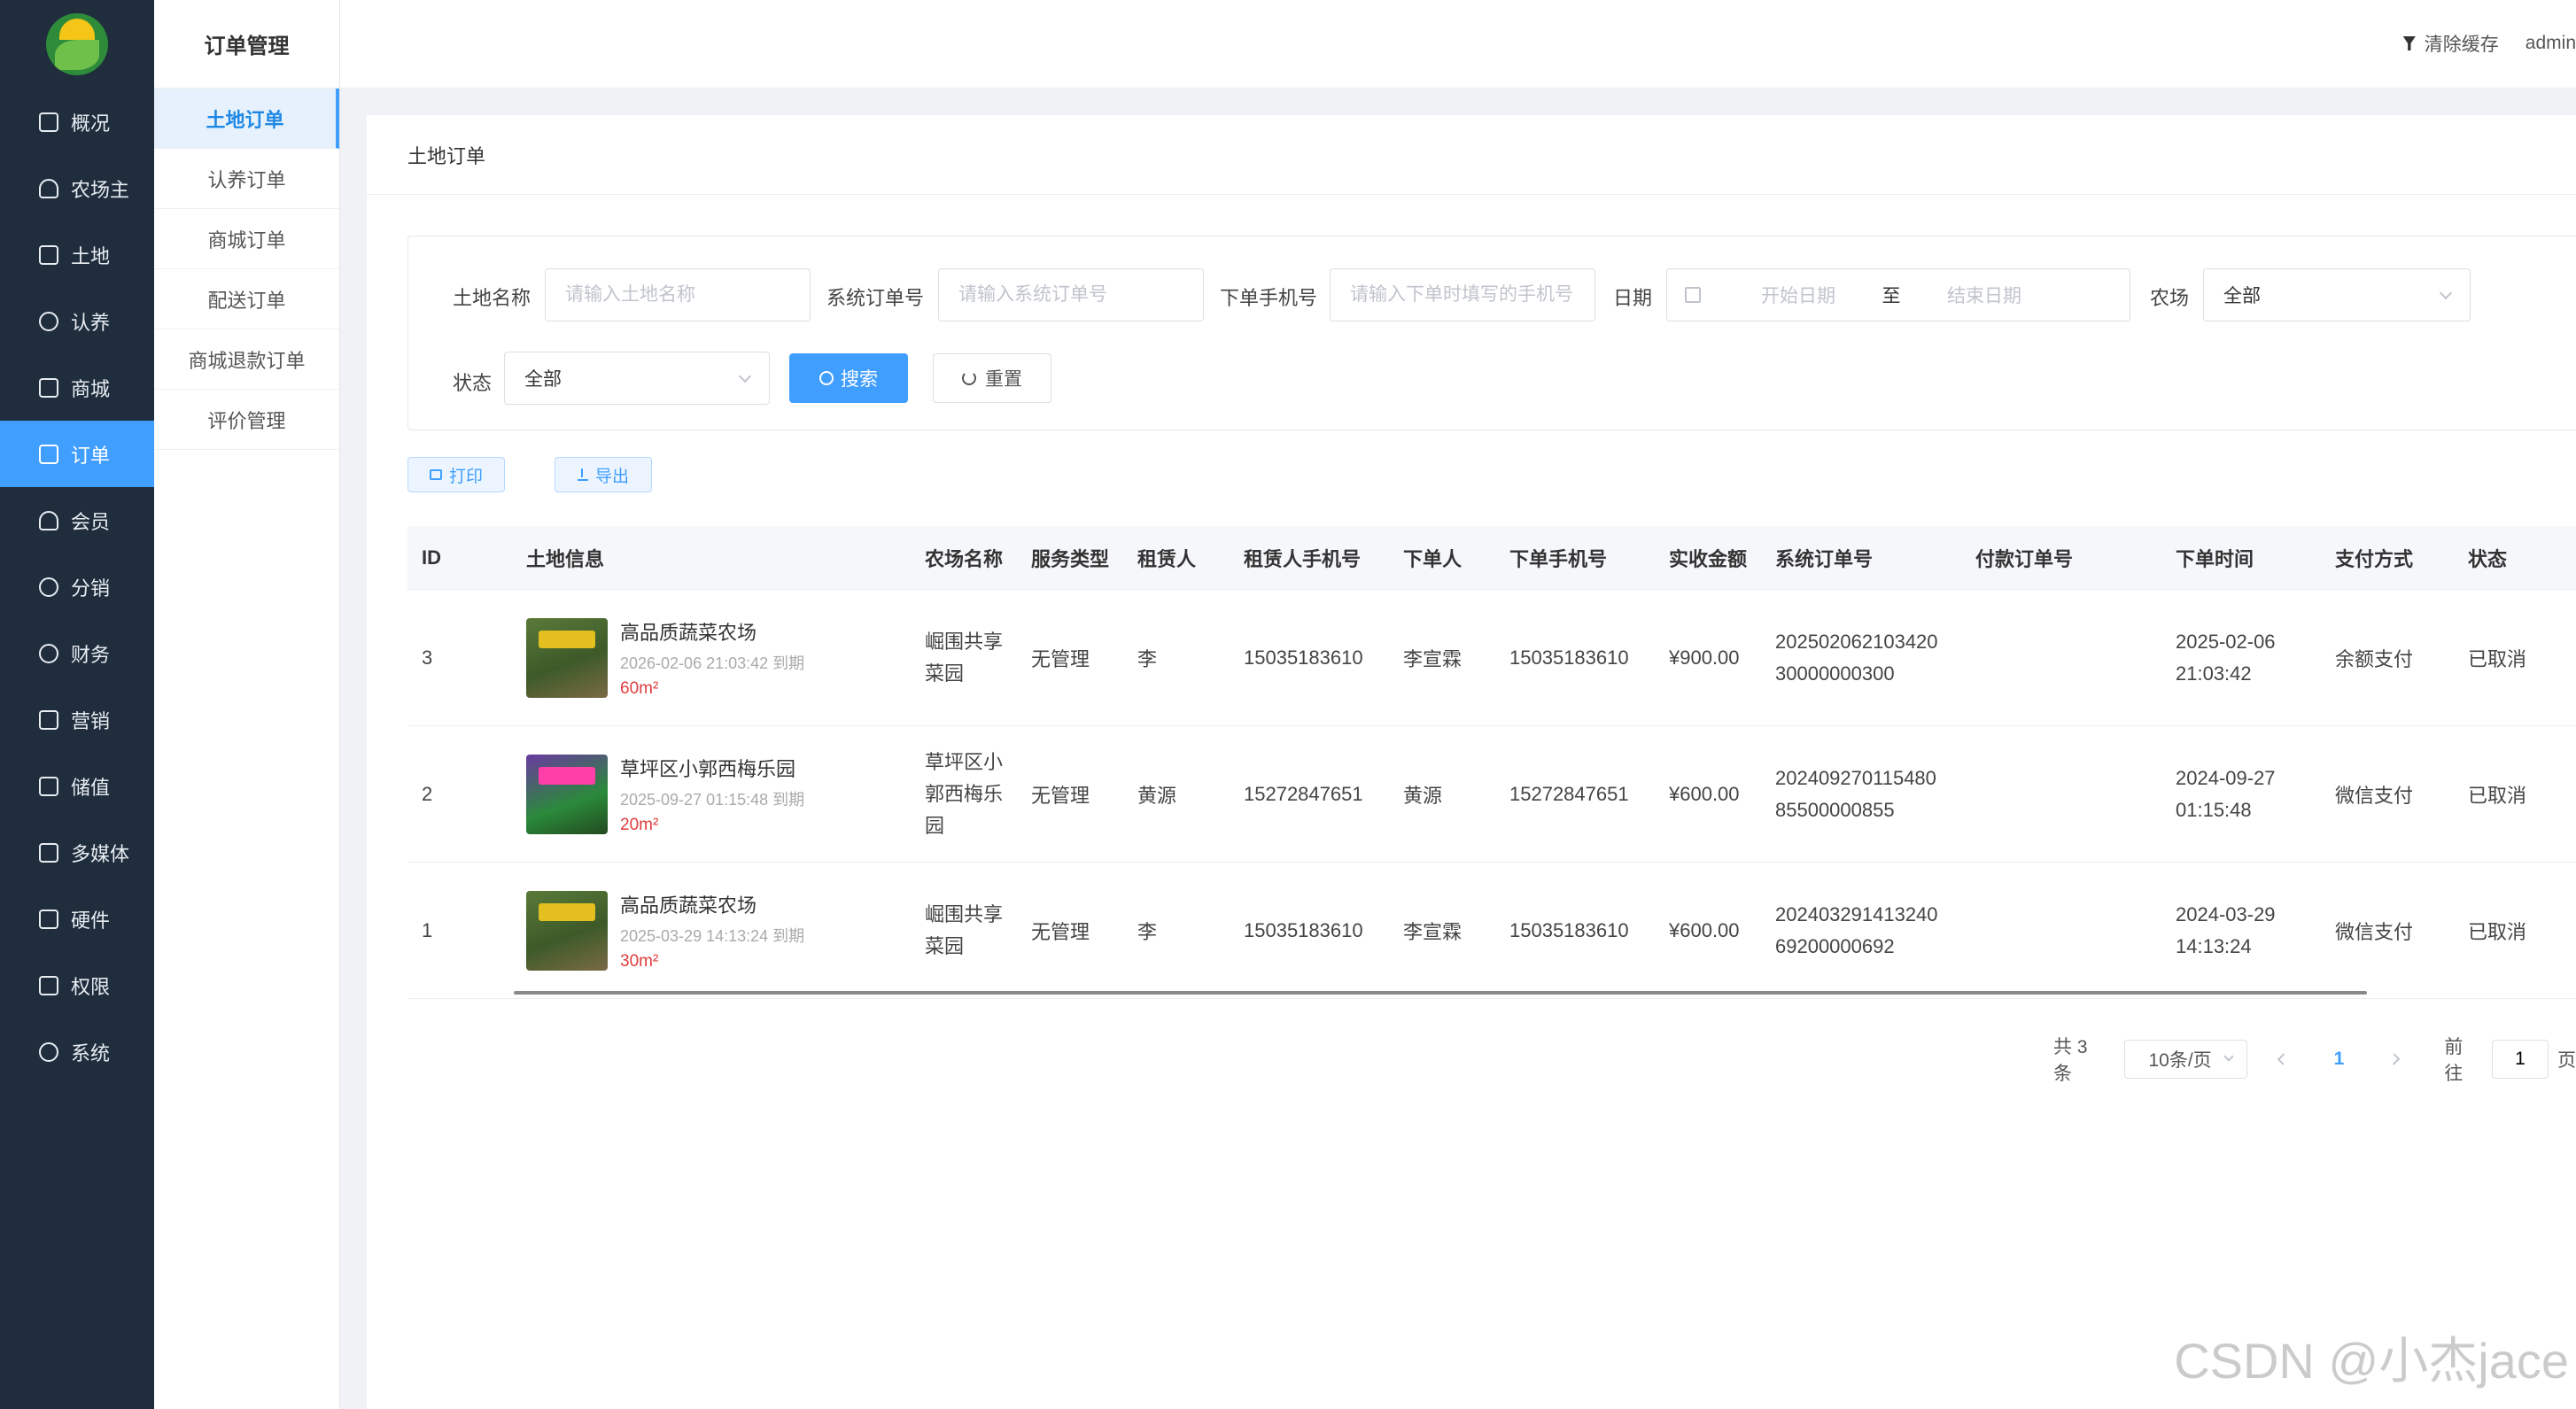 The width and height of the screenshot is (2576, 1409). I want to click on nav-item-order: 订单, so click(77, 454).